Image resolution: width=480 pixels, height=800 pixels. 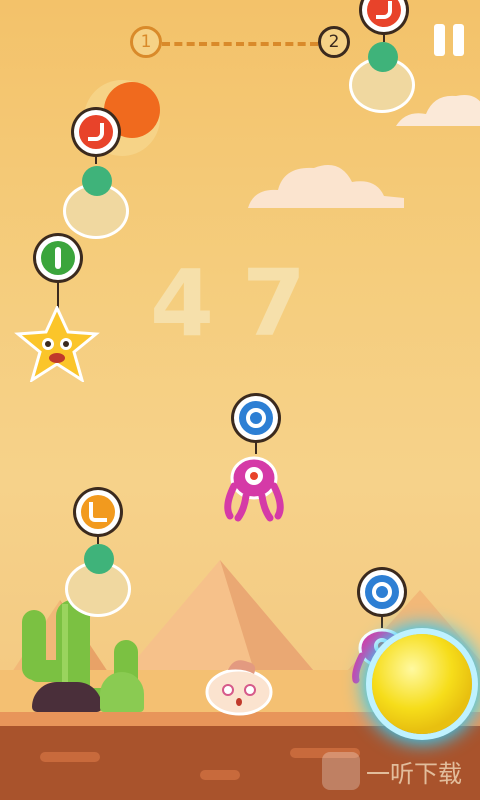 What do you see at coordinates (254, 486) in the screenshot?
I see `pink-monster-character` at bounding box center [254, 486].